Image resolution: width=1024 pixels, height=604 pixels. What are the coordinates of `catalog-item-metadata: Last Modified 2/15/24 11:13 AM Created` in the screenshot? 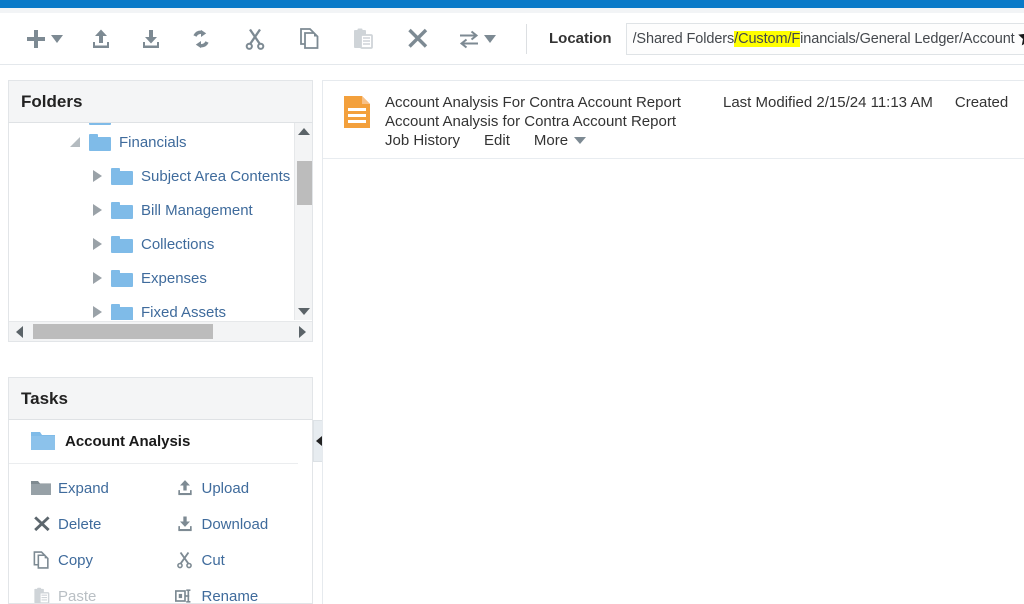 It's located at (873, 102).